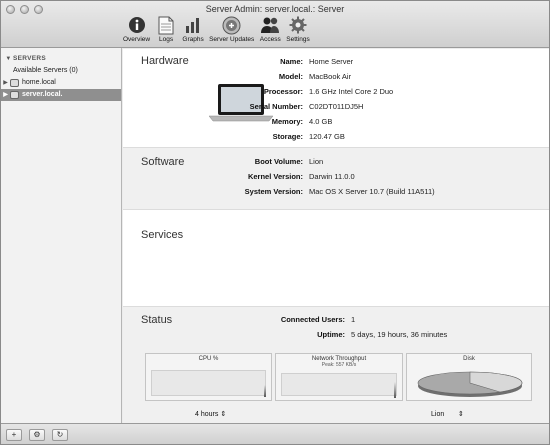  I want to click on gear-icon: ⚙, so click(37, 434).